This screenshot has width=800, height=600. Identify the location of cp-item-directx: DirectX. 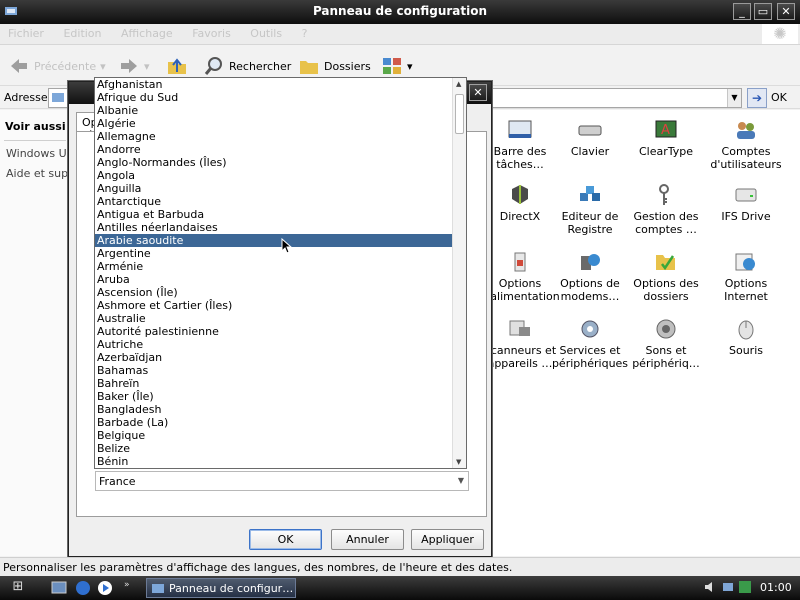
(520, 203).